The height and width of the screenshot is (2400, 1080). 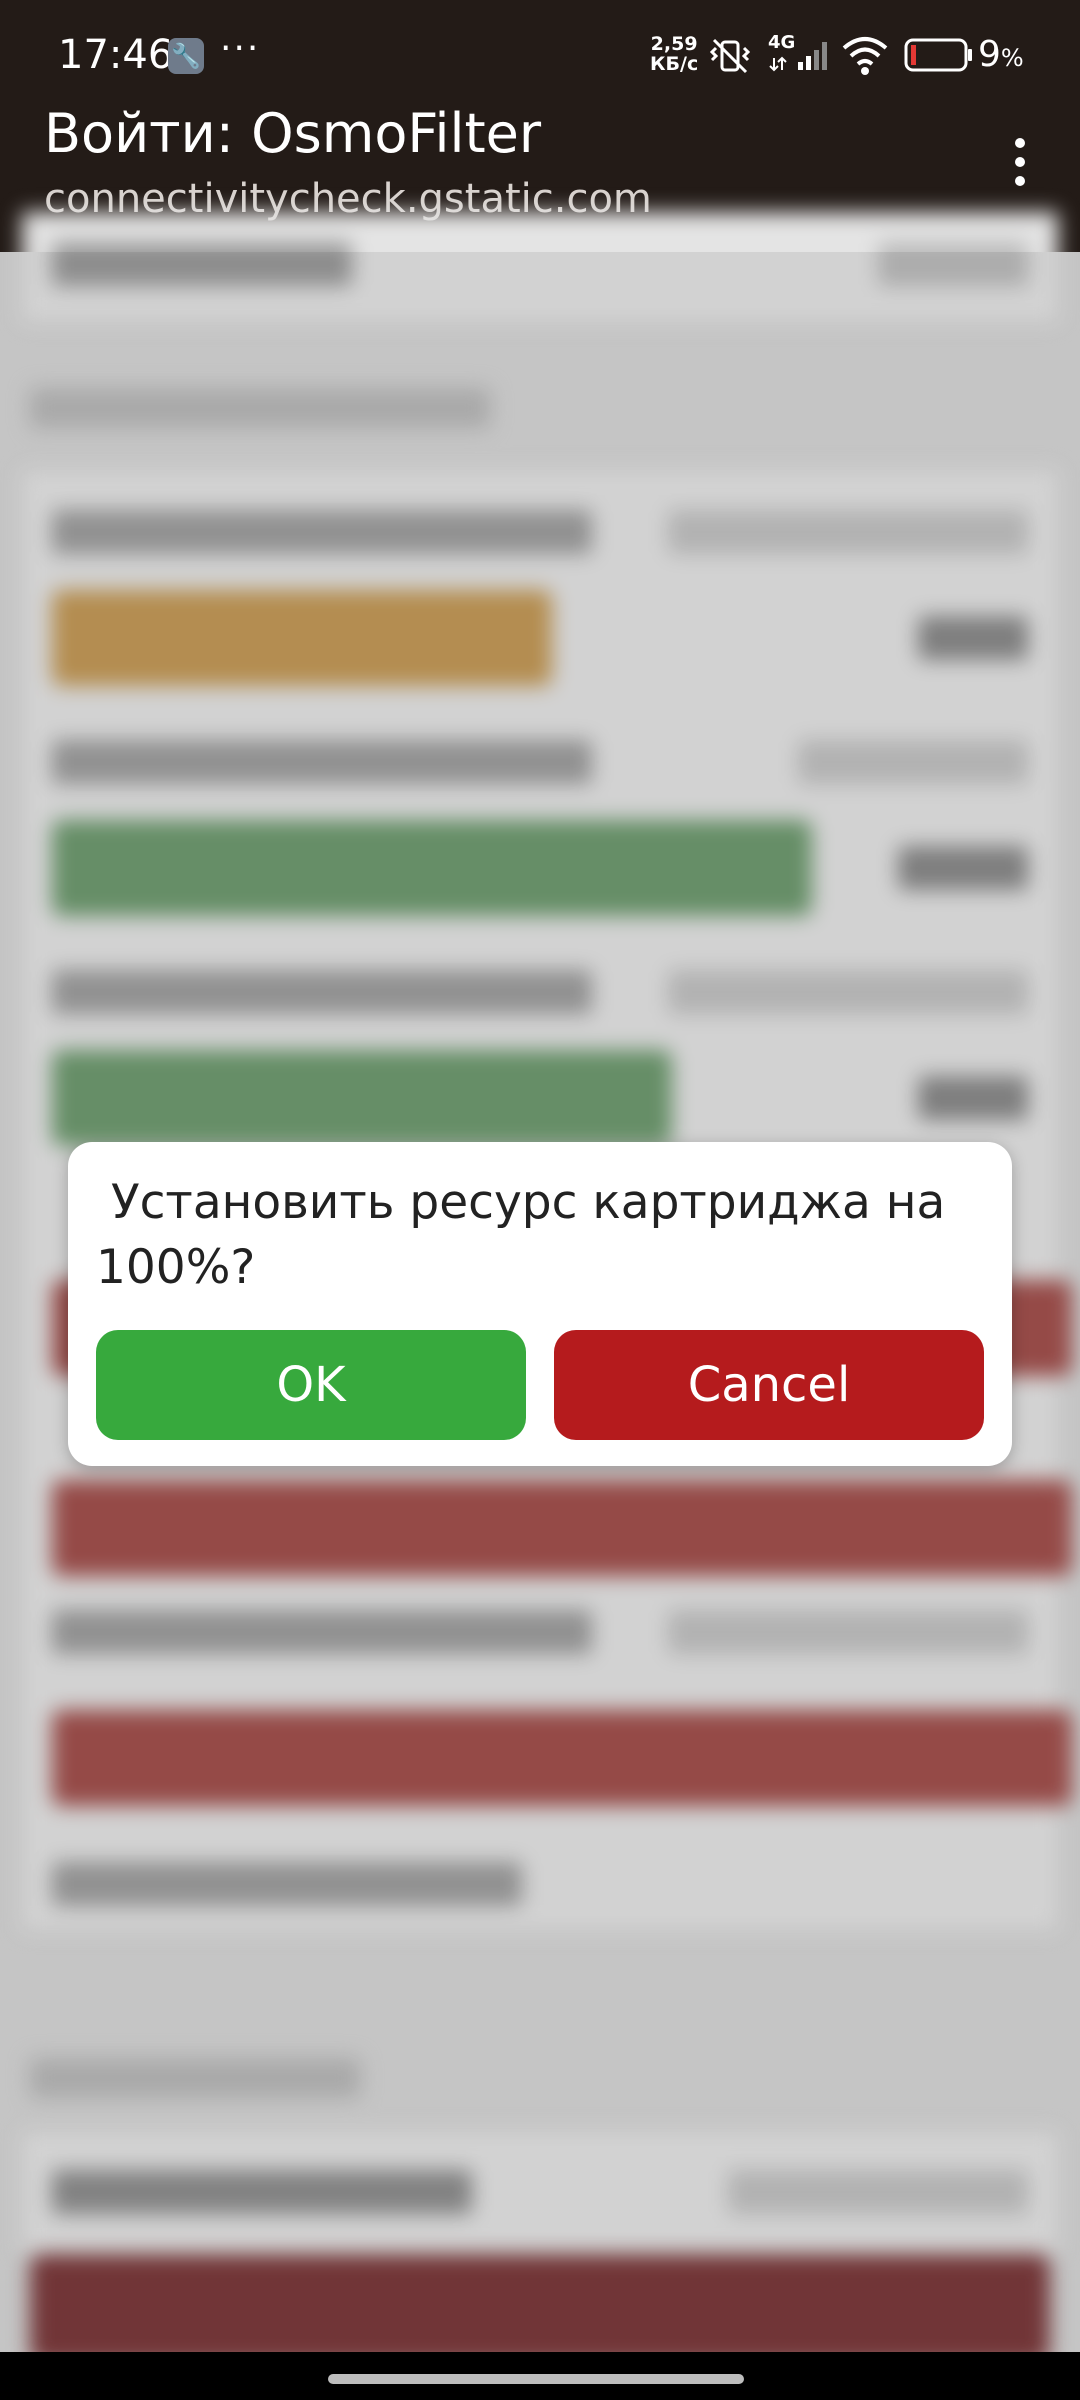 I want to click on battery-unit: %, so click(x=1012, y=58).